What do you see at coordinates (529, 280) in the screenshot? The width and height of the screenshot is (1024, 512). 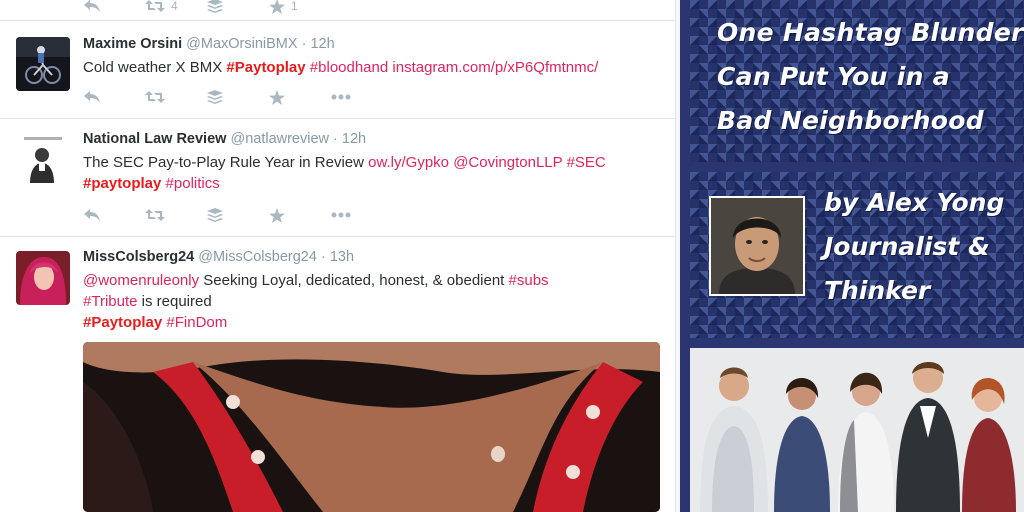 I see `hashtag-link: #subs` at bounding box center [529, 280].